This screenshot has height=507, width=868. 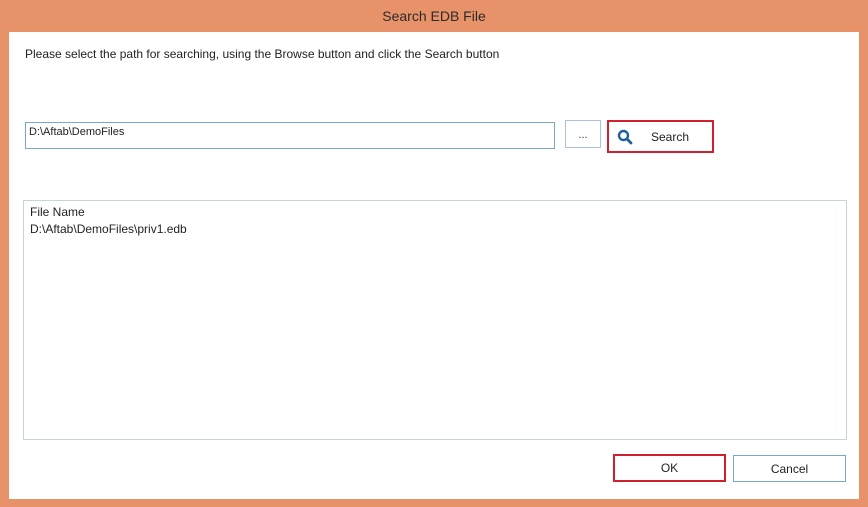 I want to click on list-item: D:\Aftab\DemoFiles\priv1.edb, so click(x=108, y=229).